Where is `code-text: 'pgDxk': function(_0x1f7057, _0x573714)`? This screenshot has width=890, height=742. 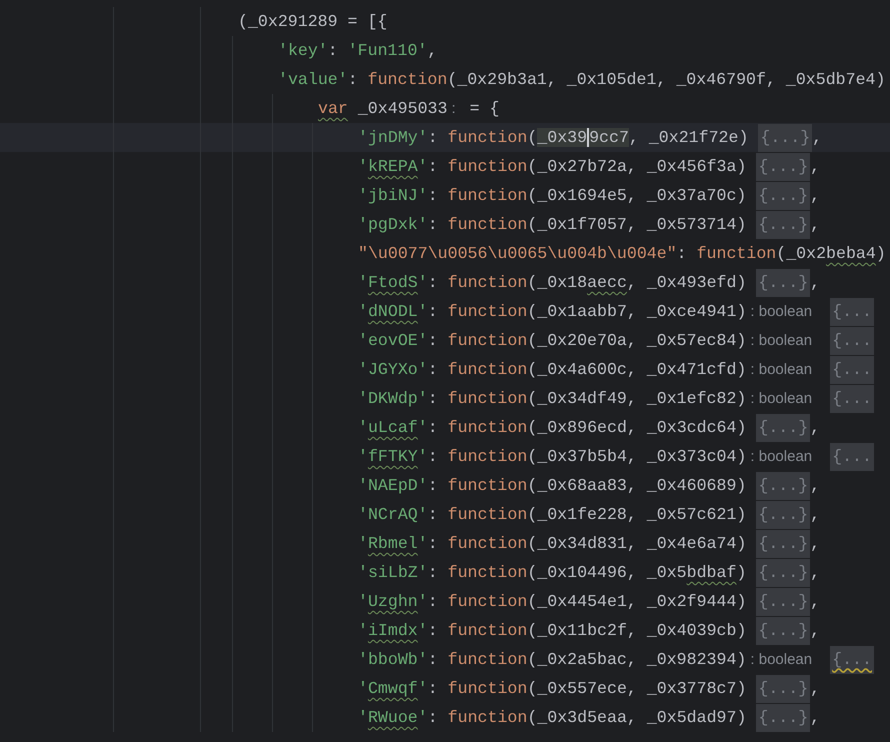 code-text: 'pgDxk': function(_0x1f7057, _0x573714) is located at coordinates (553, 225).